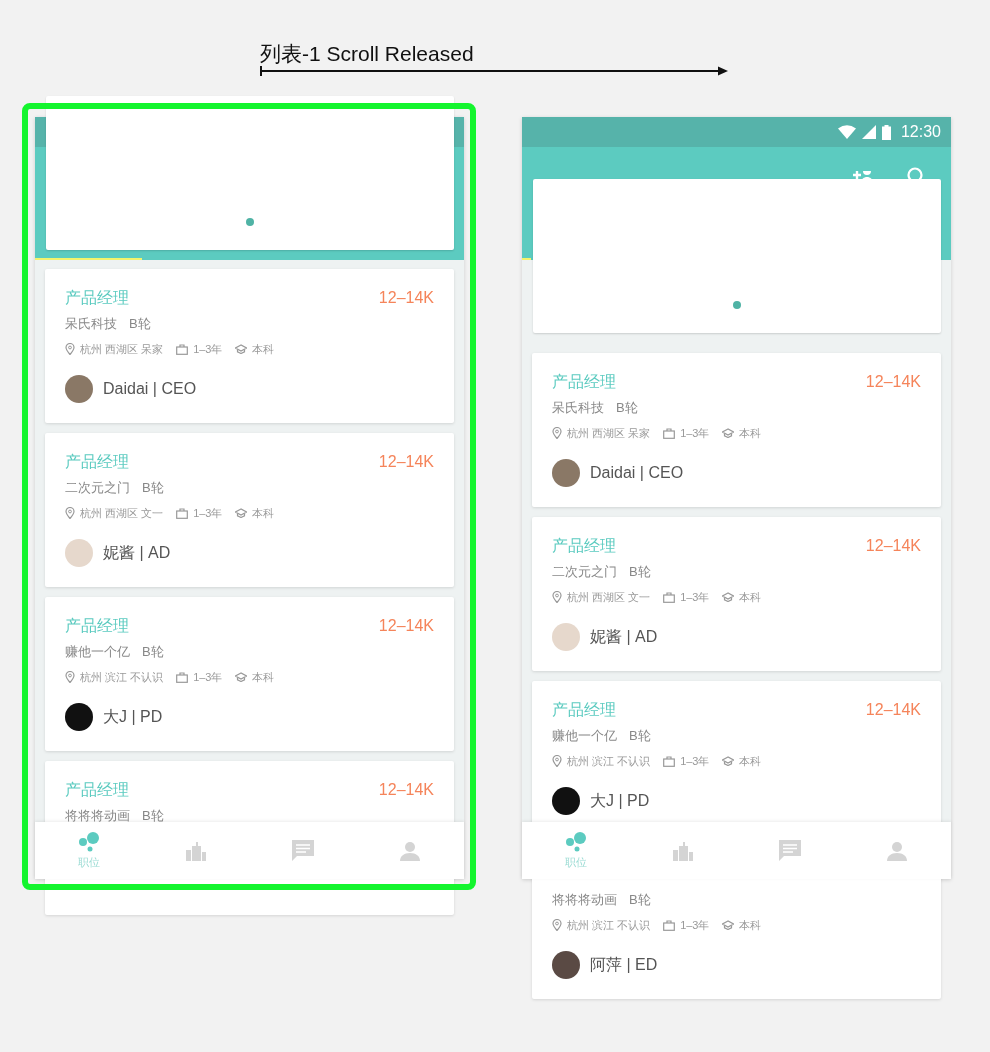 Image resolution: width=990 pixels, height=1052 pixels. What do you see at coordinates (624, 964) in the screenshot?
I see `recruiter-name: 阿萍 | ED` at bounding box center [624, 964].